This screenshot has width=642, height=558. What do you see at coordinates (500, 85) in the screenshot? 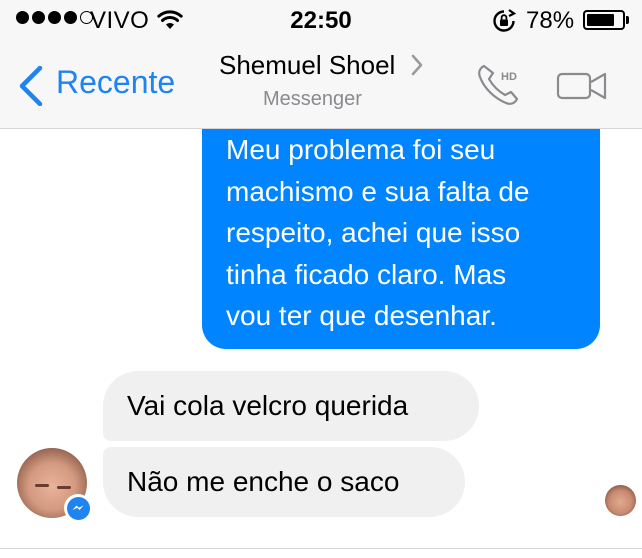
I see `phone-hd-icon: HD` at bounding box center [500, 85].